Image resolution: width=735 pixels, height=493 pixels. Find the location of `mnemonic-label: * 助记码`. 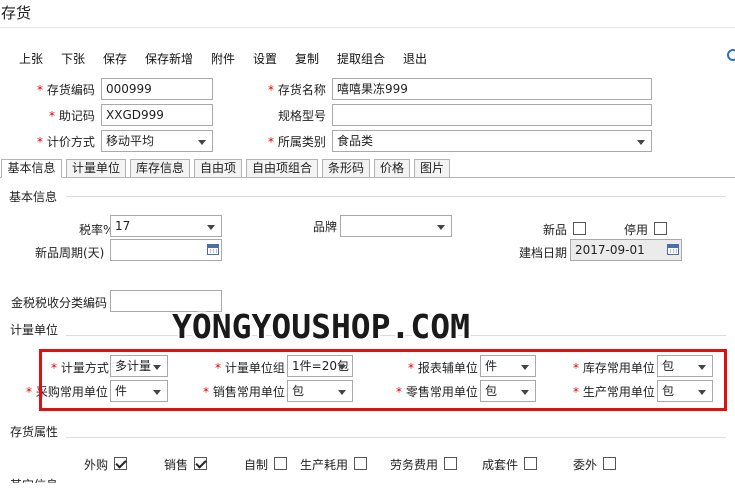

mnemonic-label: * 助记码 is located at coordinates (72, 116).